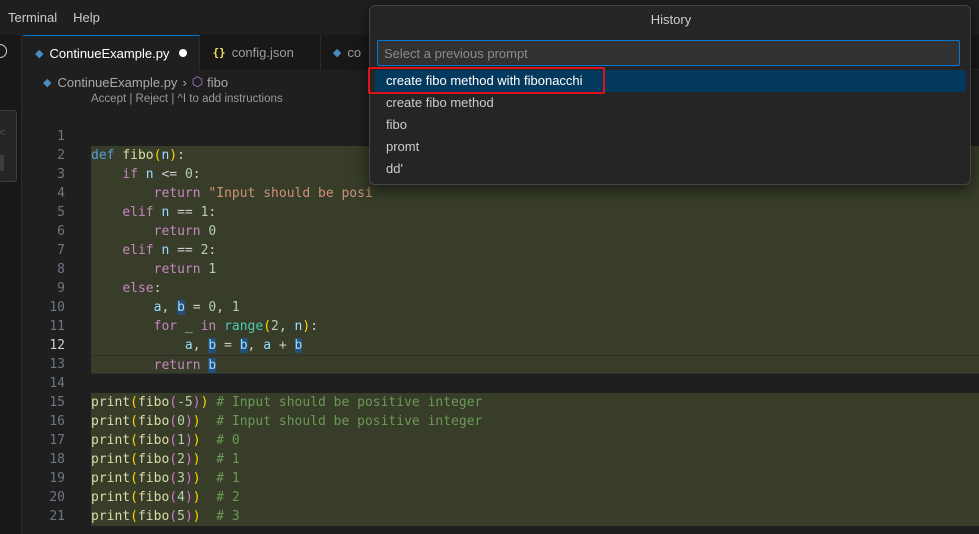 Image resolution: width=979 pixels, height=534 pixels. Describe the element at coordinates (501, 506) in the screenshot. I see `code-line: 21` at that location.